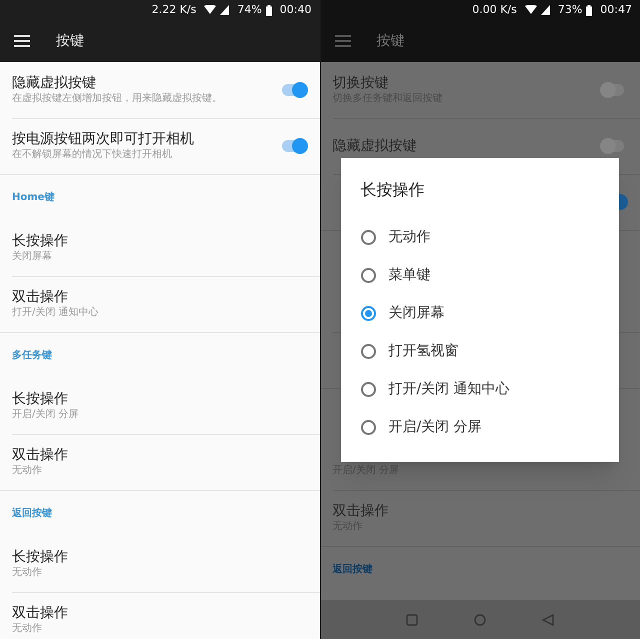 The height and width of the screenshot is (639, 640). I want to click on settings-item: 隐藏虚拟按键 在虚拟按键左侧增加按钮，用来隐藏虚拟按键。, so click(160, 90).